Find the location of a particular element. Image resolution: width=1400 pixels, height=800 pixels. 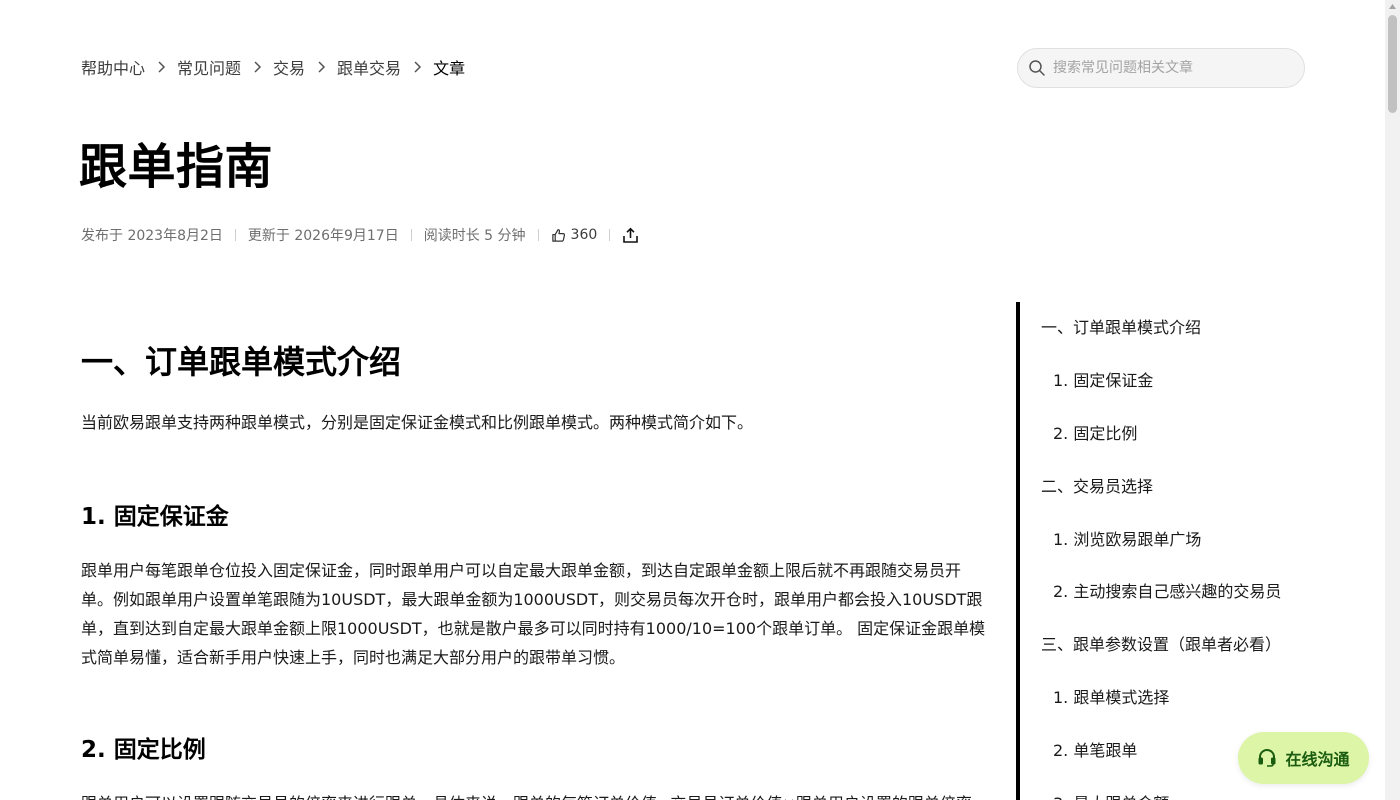

toc-item: 1. 浏览欧易跟单广场 is located at coordinates (1168, 539).